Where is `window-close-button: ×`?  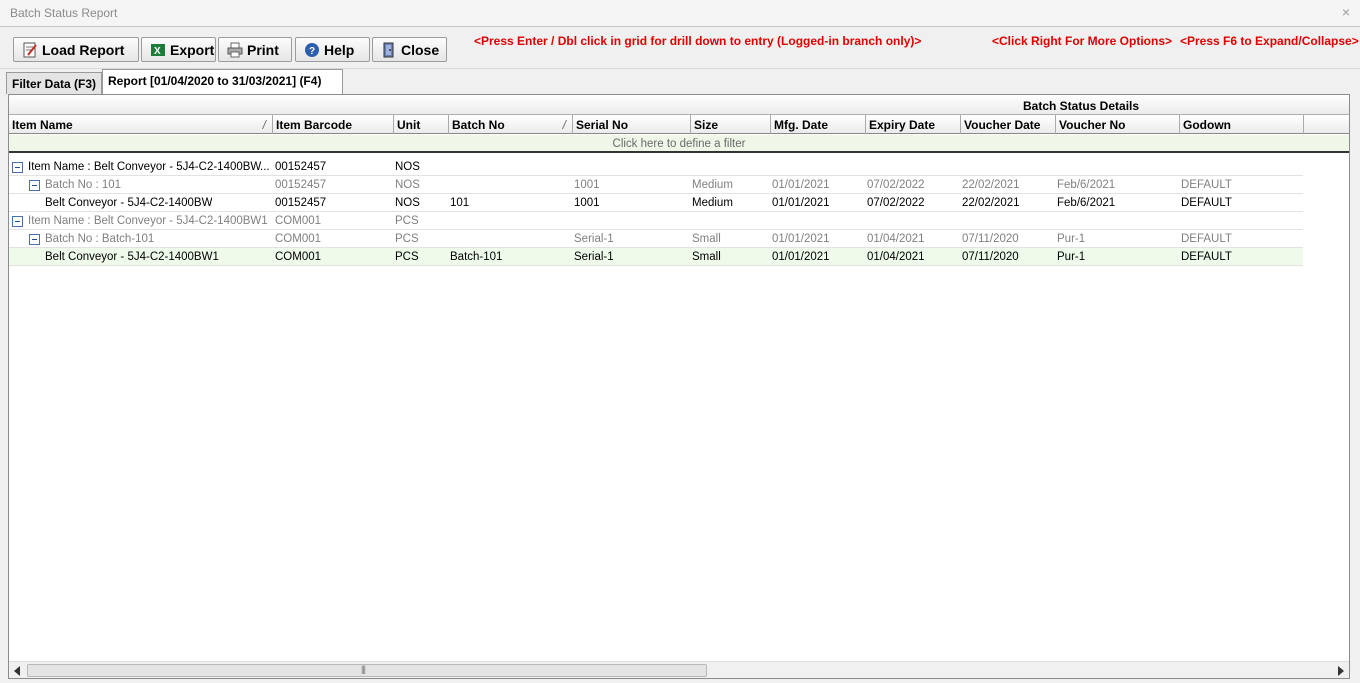
window-close-button: × is located at coordinates (1346, 12).